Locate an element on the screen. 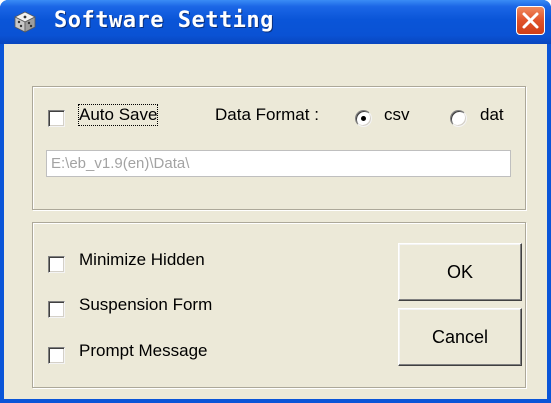 Image resolution: width=551 pixels, height=403 pixels. title-bar: Software Setting is located at coordinates (275, 22).